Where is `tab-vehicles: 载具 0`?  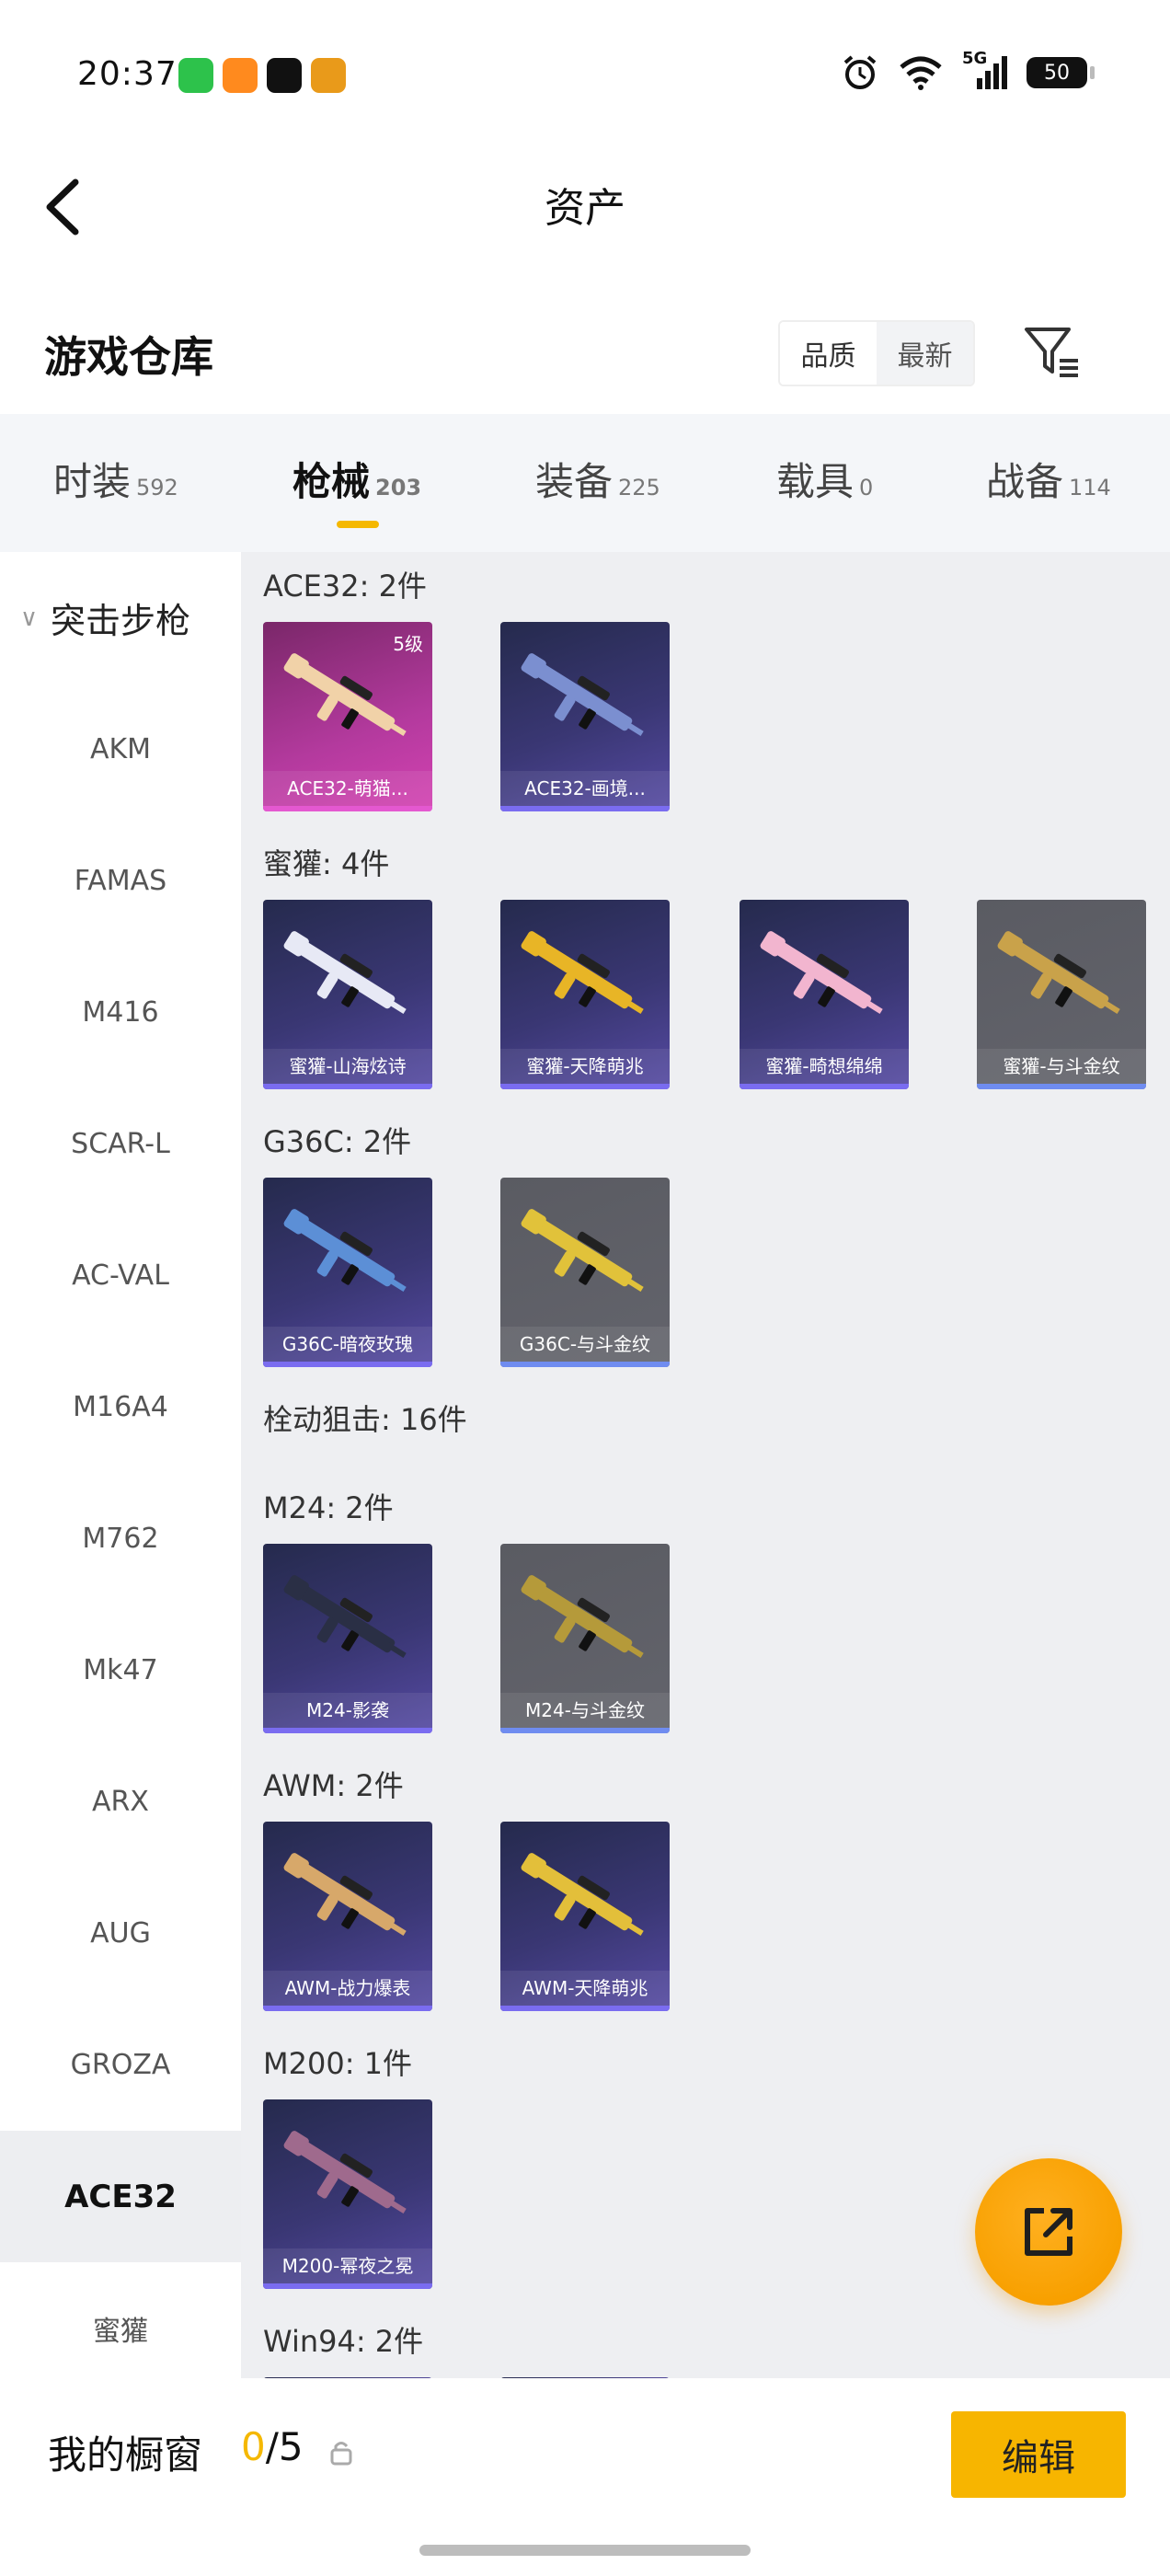 tab-vehicles: 载具 0 is located at coordinates (824, 479).